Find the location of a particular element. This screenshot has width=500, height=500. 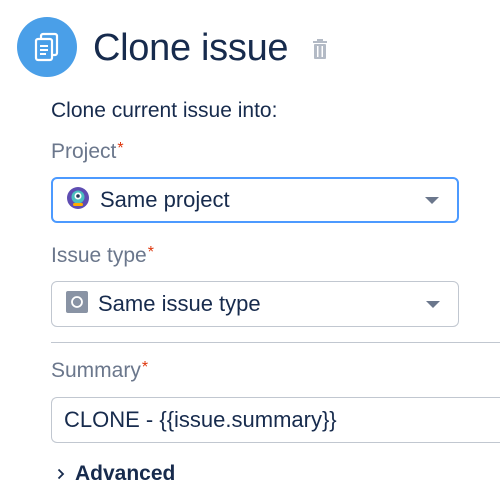

form-intro: Clone current issue into: is located at coordinates (164, 110).